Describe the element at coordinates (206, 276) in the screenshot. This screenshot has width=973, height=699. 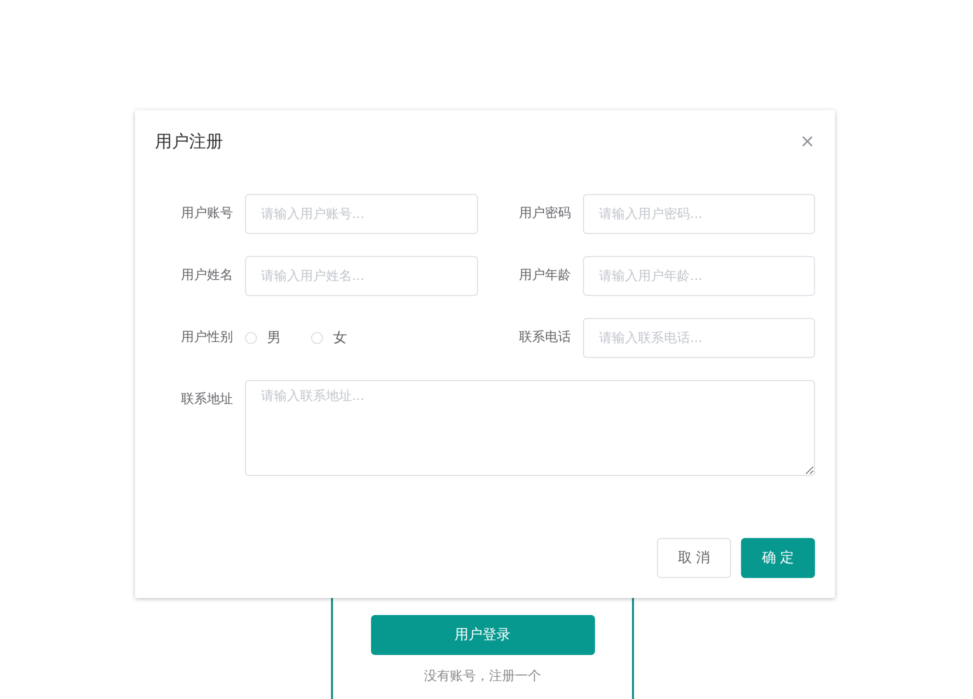
I see `field-label: 用户姓名` at that location.